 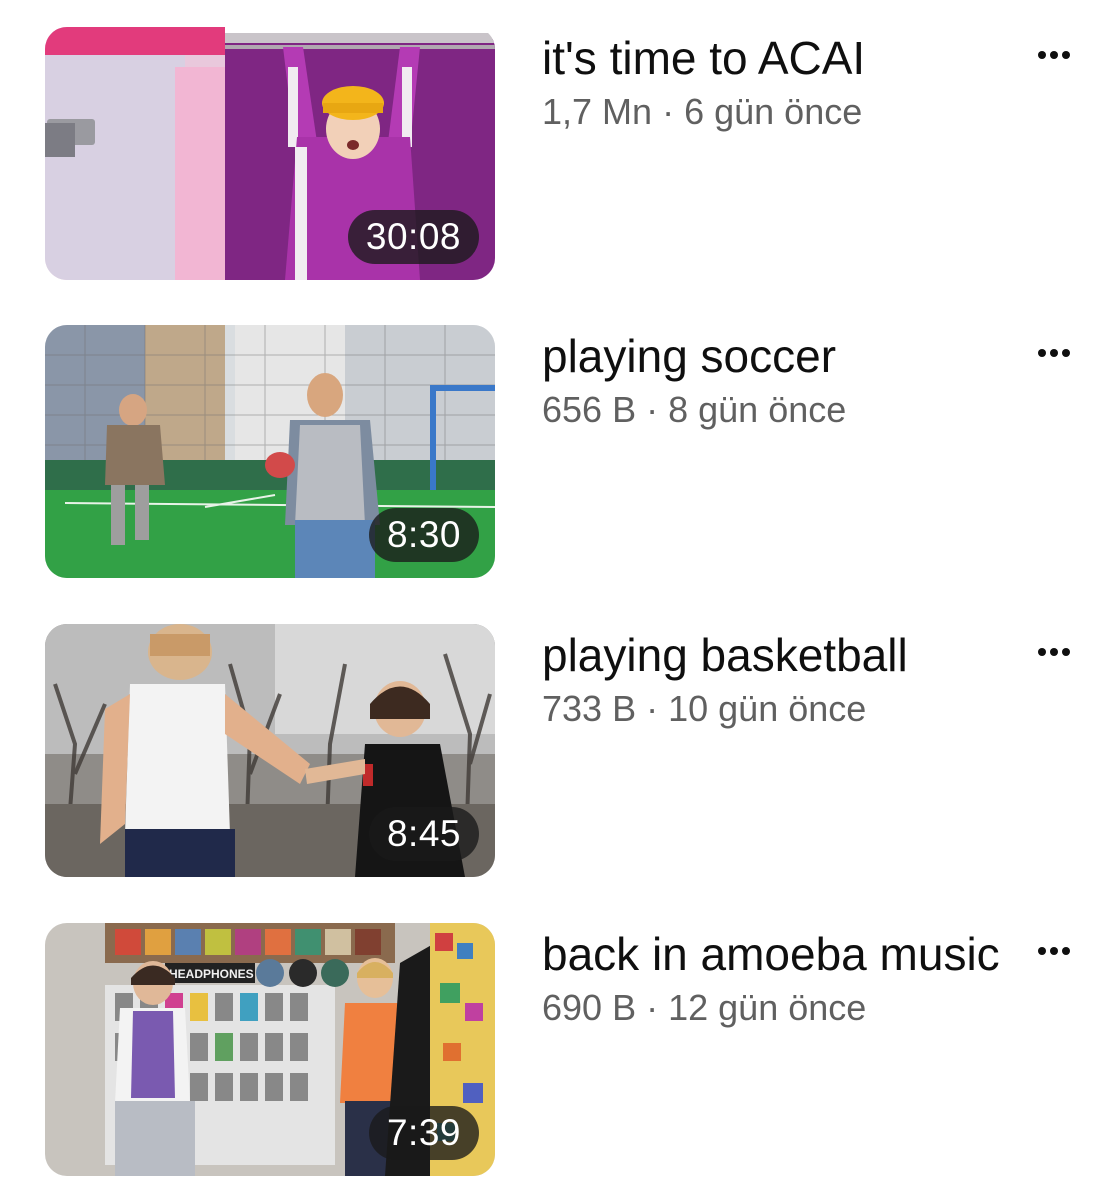 I want to click on view-count: 733 B, so click(x=589, y=708).